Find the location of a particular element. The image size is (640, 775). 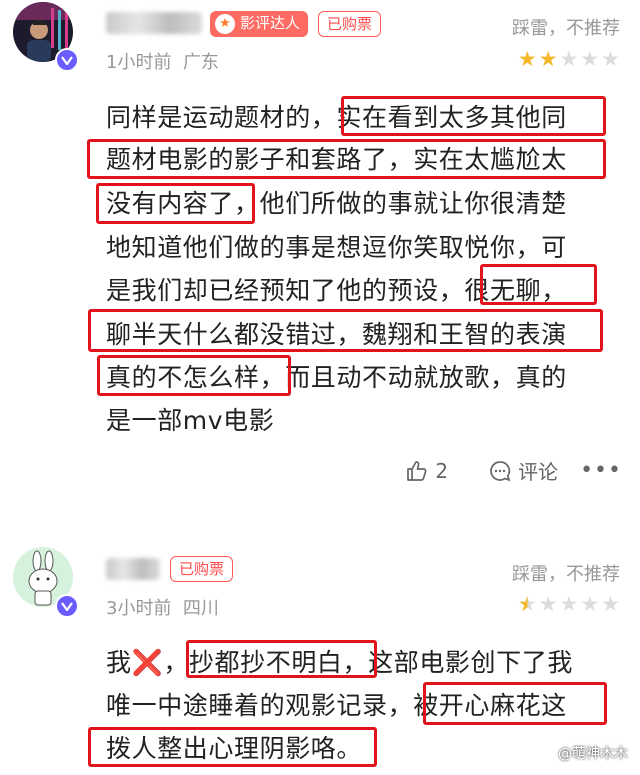

bought-badge-label: 已购票 is located at coordinates (202, 569).